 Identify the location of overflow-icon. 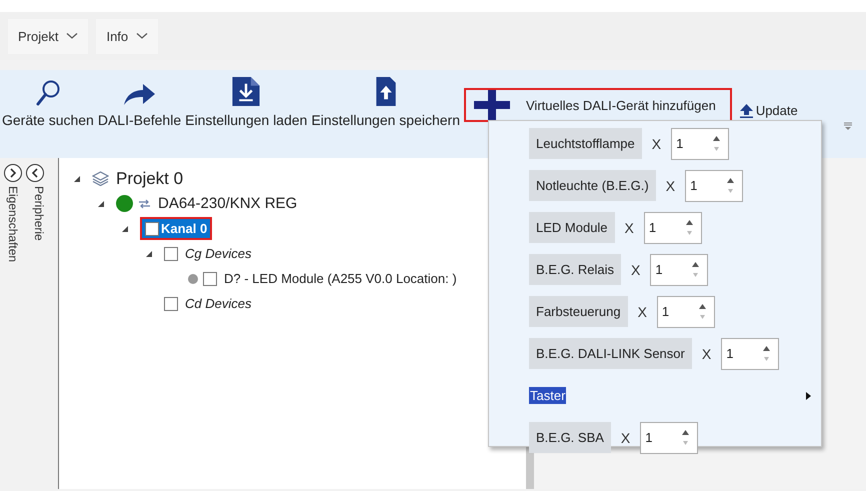
(848, 126).